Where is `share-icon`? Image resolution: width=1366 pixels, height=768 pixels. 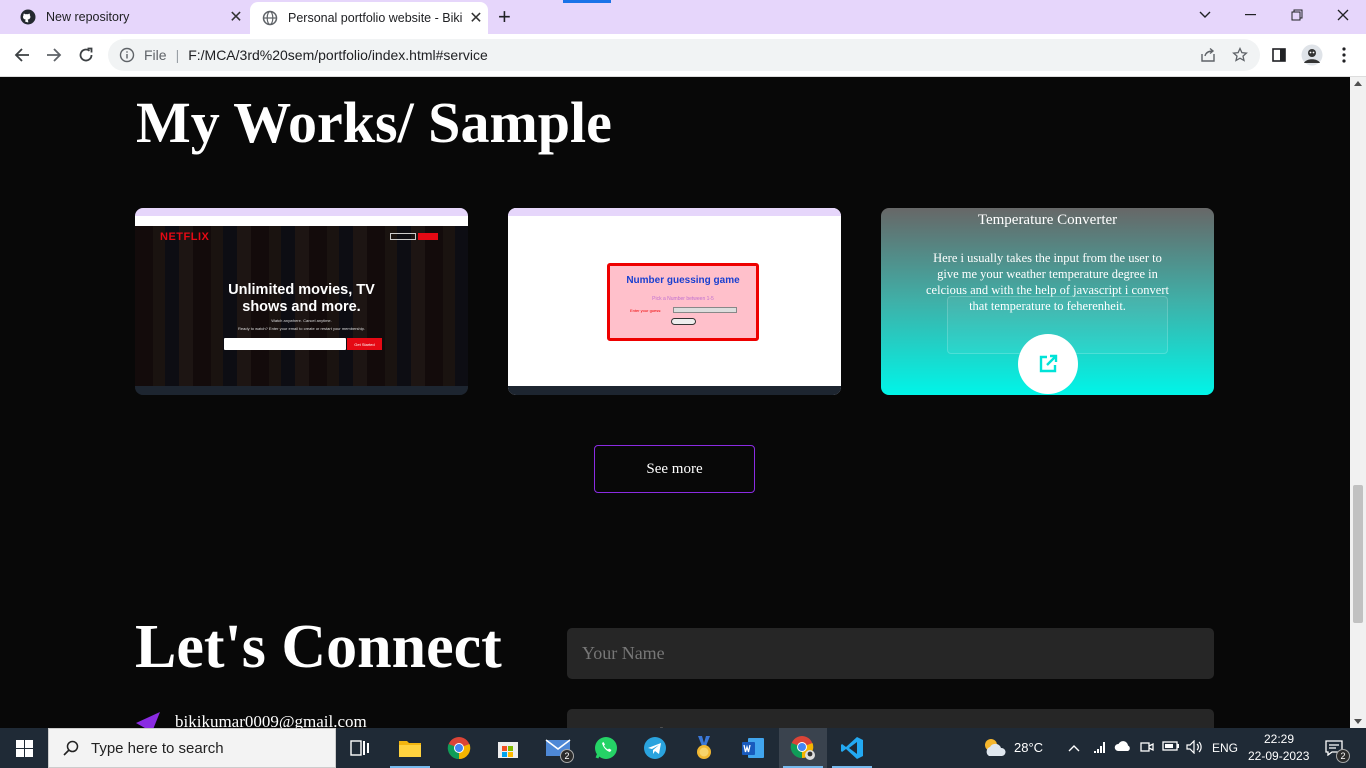
share-icon is located at coordinates (1208, 55).